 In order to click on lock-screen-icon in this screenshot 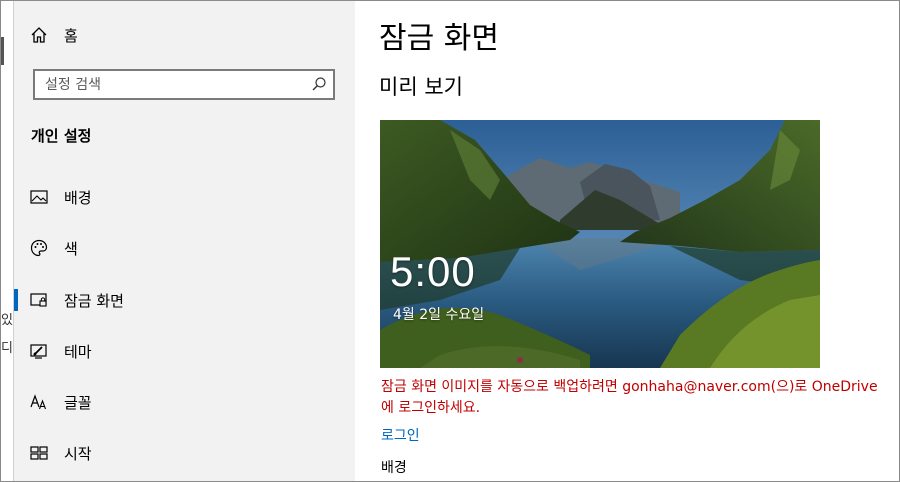, I will do `click(39, 300)`.